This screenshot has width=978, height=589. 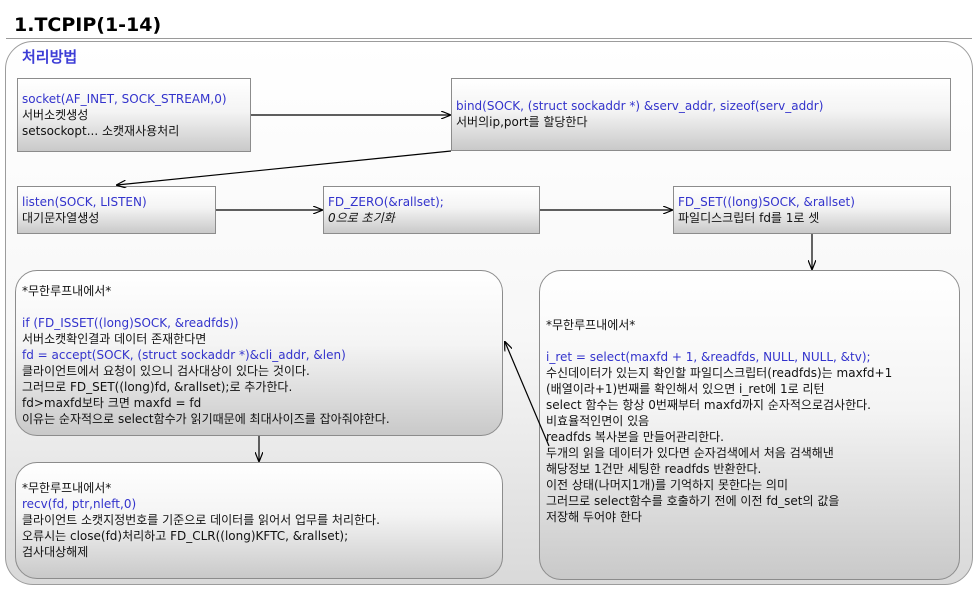 What do you see at coordinates (284, 167) in the screenshot?
I see `arrow-bind-to-listen` at bounding box center [284, 167].